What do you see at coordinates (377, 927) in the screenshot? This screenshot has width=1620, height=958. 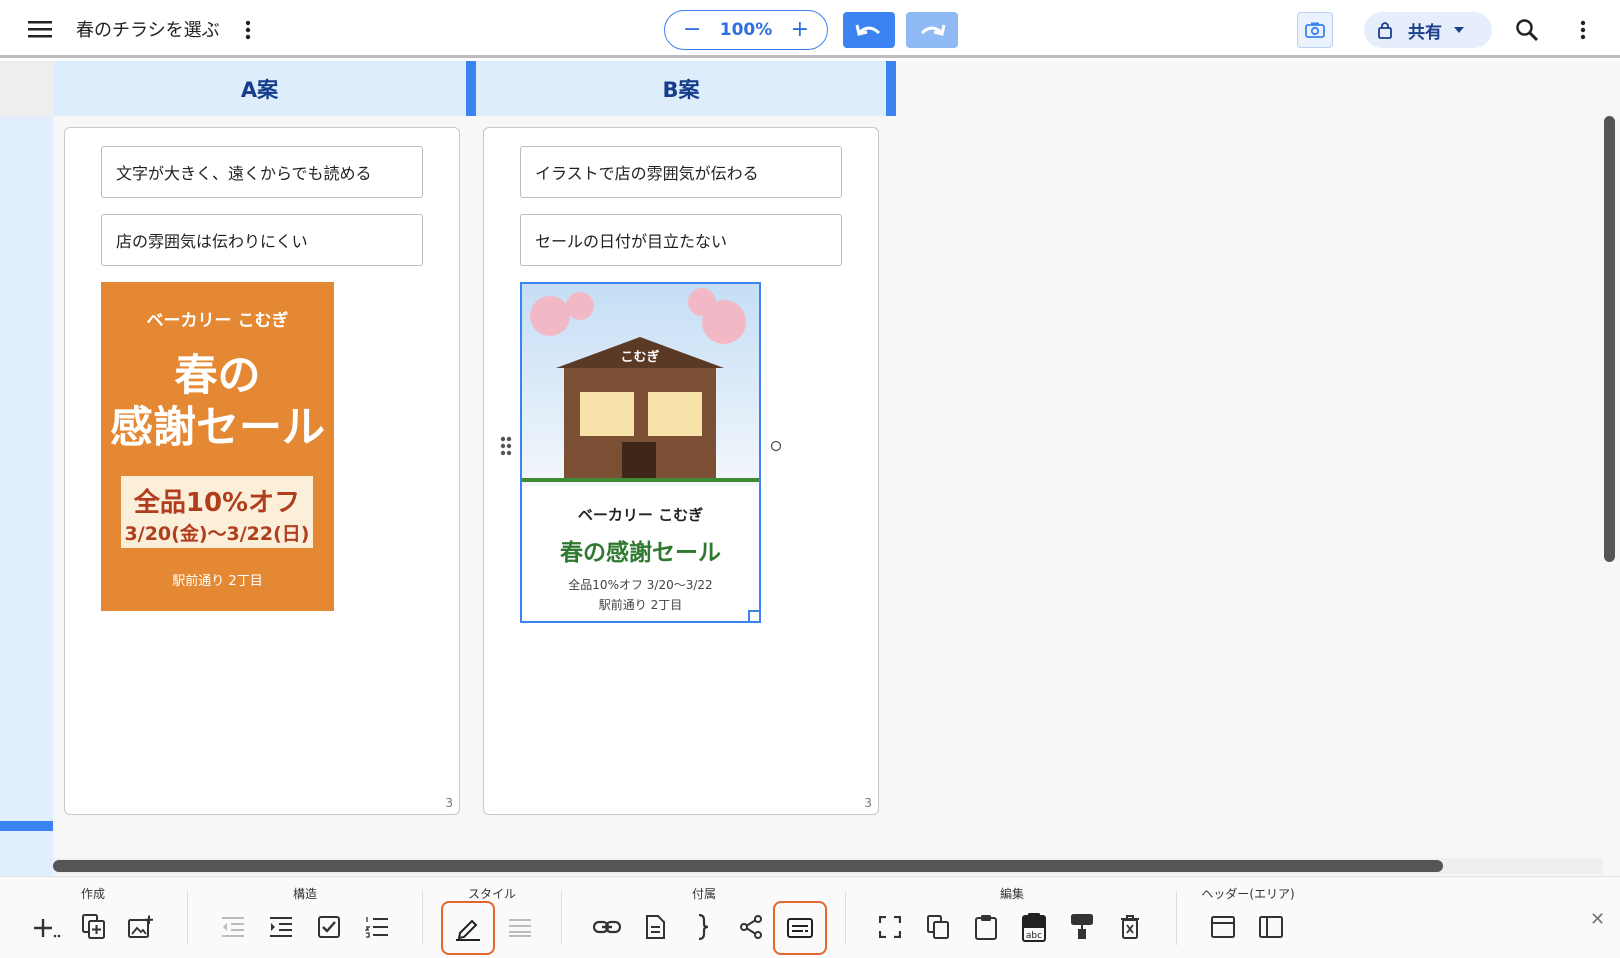 I see `numbered-list-button` at bounding box center [377, 927].